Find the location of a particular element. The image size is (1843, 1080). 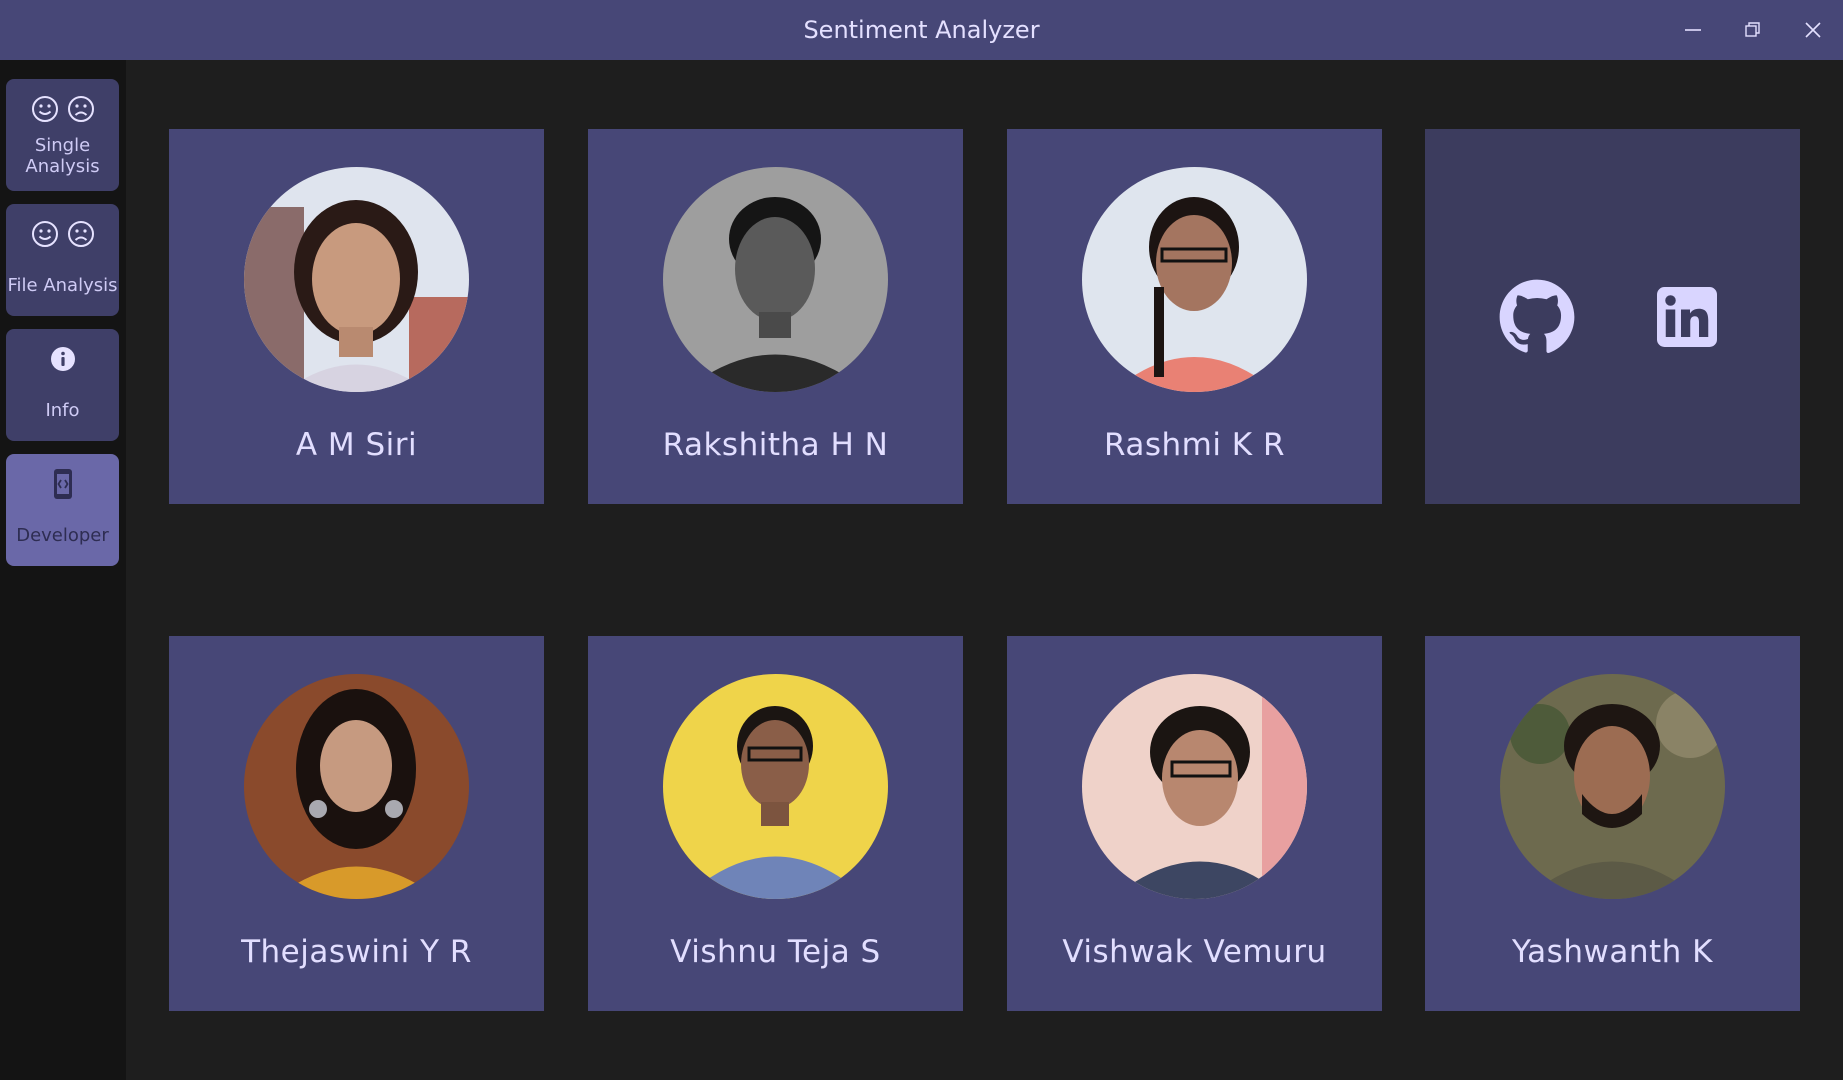

close-button is located at coordinates (1813, 30).